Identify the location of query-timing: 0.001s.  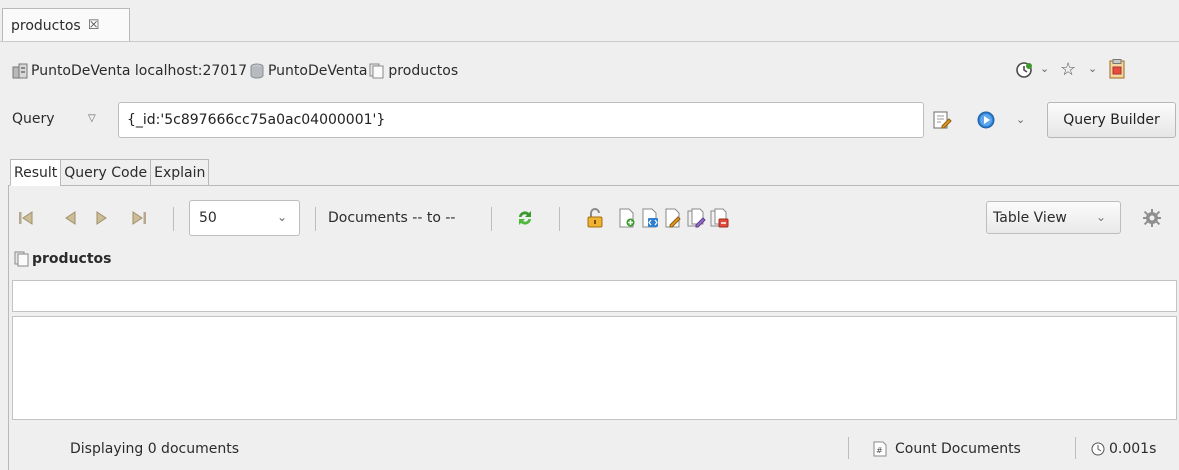
(1123, 449).